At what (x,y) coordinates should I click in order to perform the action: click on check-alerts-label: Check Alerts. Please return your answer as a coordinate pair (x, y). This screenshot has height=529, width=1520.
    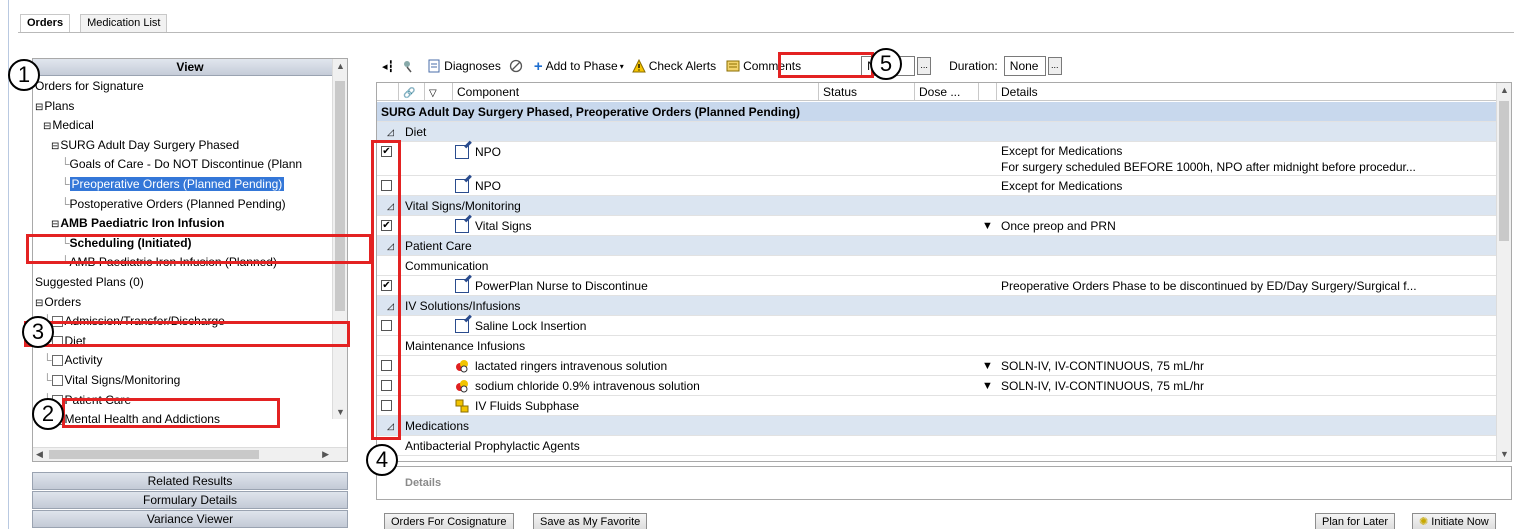
    Looking at the image, I should click on (682, 66).